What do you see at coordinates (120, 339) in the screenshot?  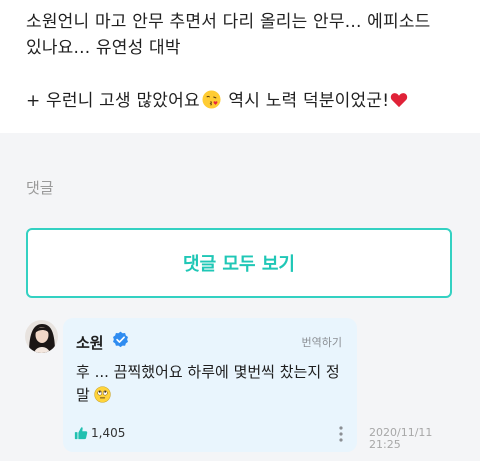 I see `verified-badge-icon` at bounding box center [120, 339].